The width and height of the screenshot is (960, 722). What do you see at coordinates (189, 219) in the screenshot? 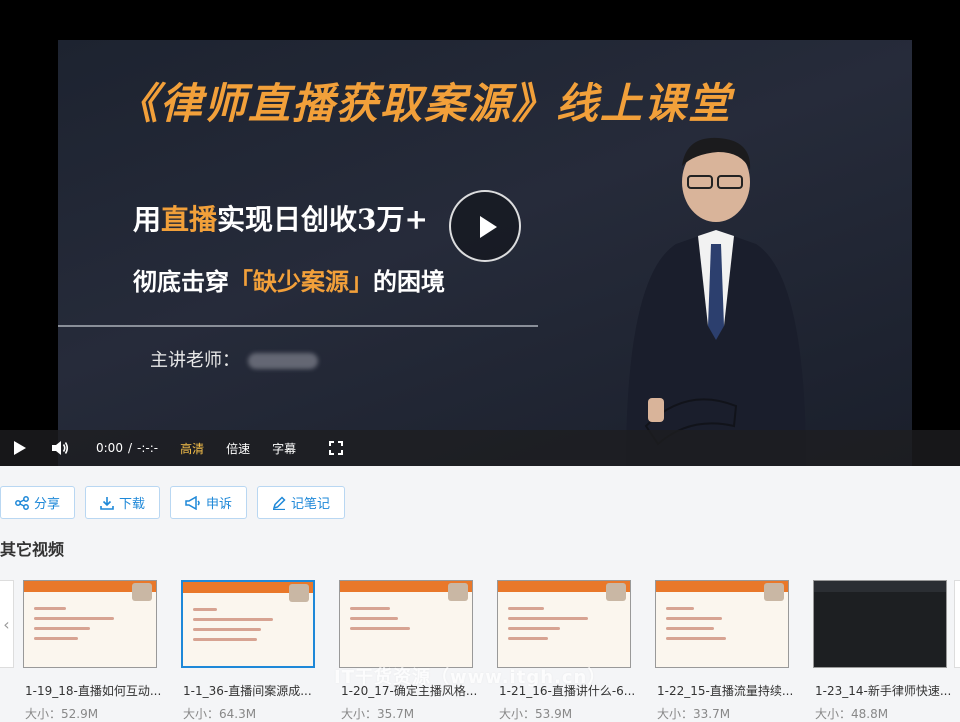
I see `poster-headline-highlight: 直播` at bounding box center [189, 219].